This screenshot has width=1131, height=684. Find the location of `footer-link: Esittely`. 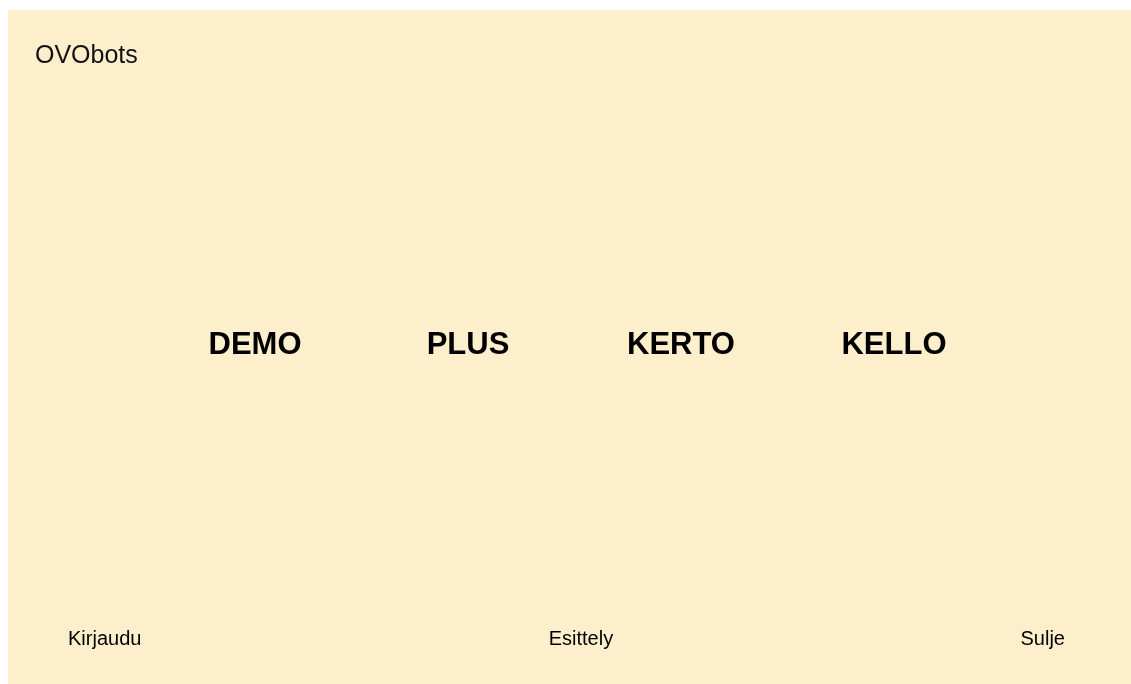

footer-link: Esittely is located at coordinates (581, 638).